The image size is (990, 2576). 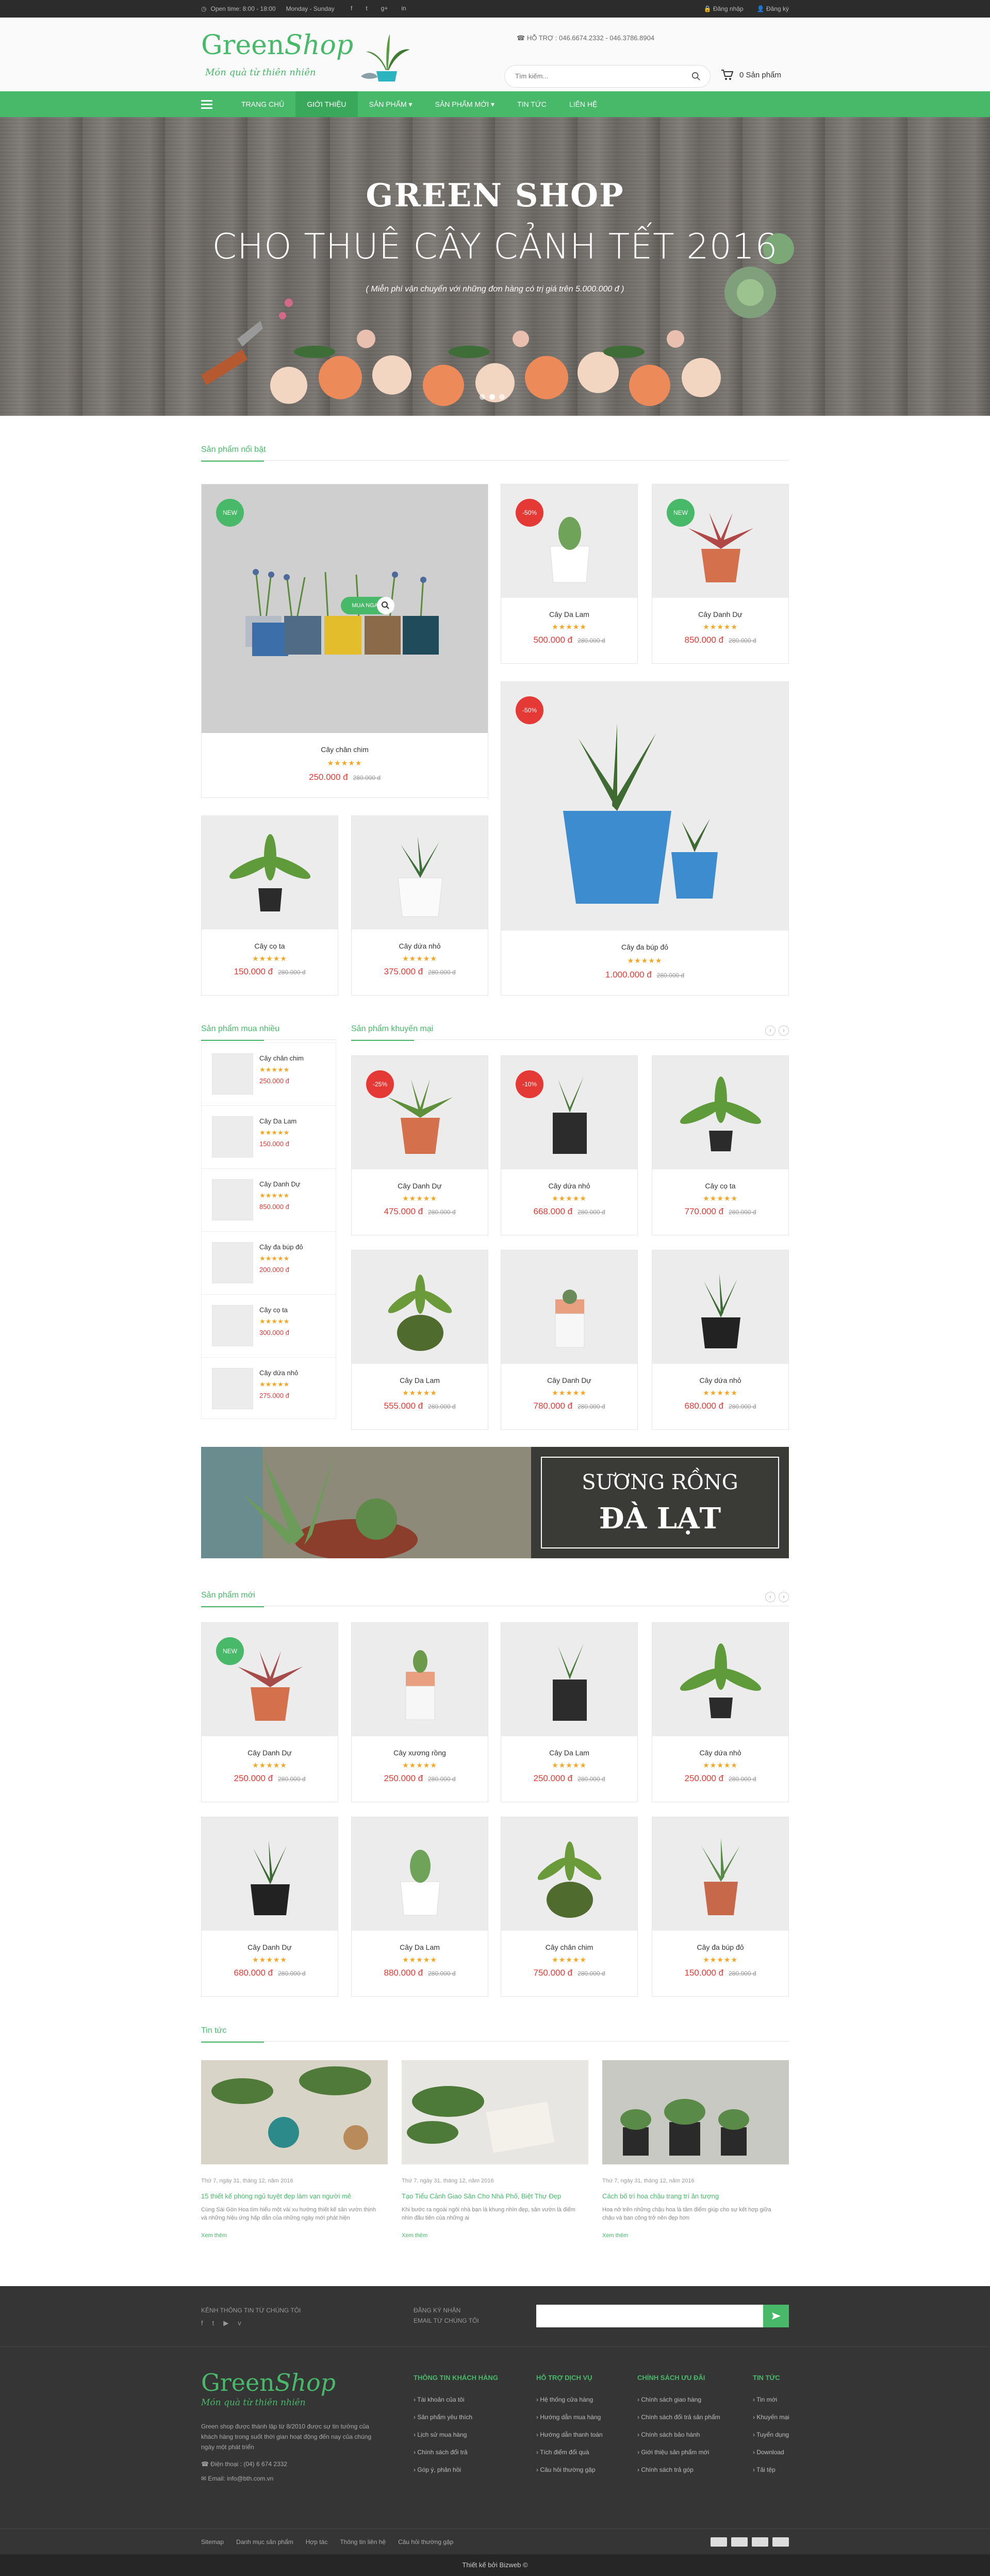 What do you see at coordinates (269, 1075) in the screenshot?
I see `list-item: Cây chân chim ★★★★★ 250.000 đ` at bounding box center [269, 1075].